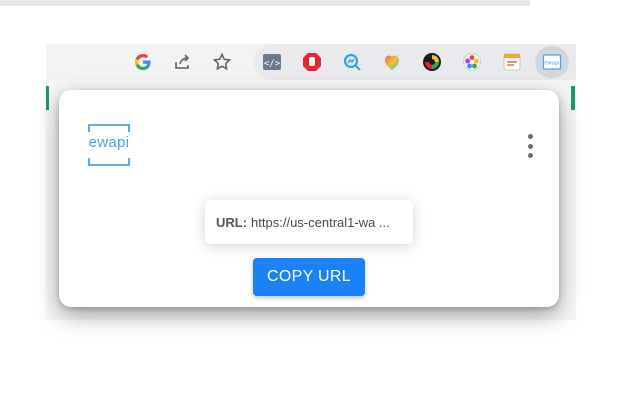 The image size is (640, 400). Describe the element at coordinates (47, 98) in the screenshot. I see `page-green-marker-left` at that location.